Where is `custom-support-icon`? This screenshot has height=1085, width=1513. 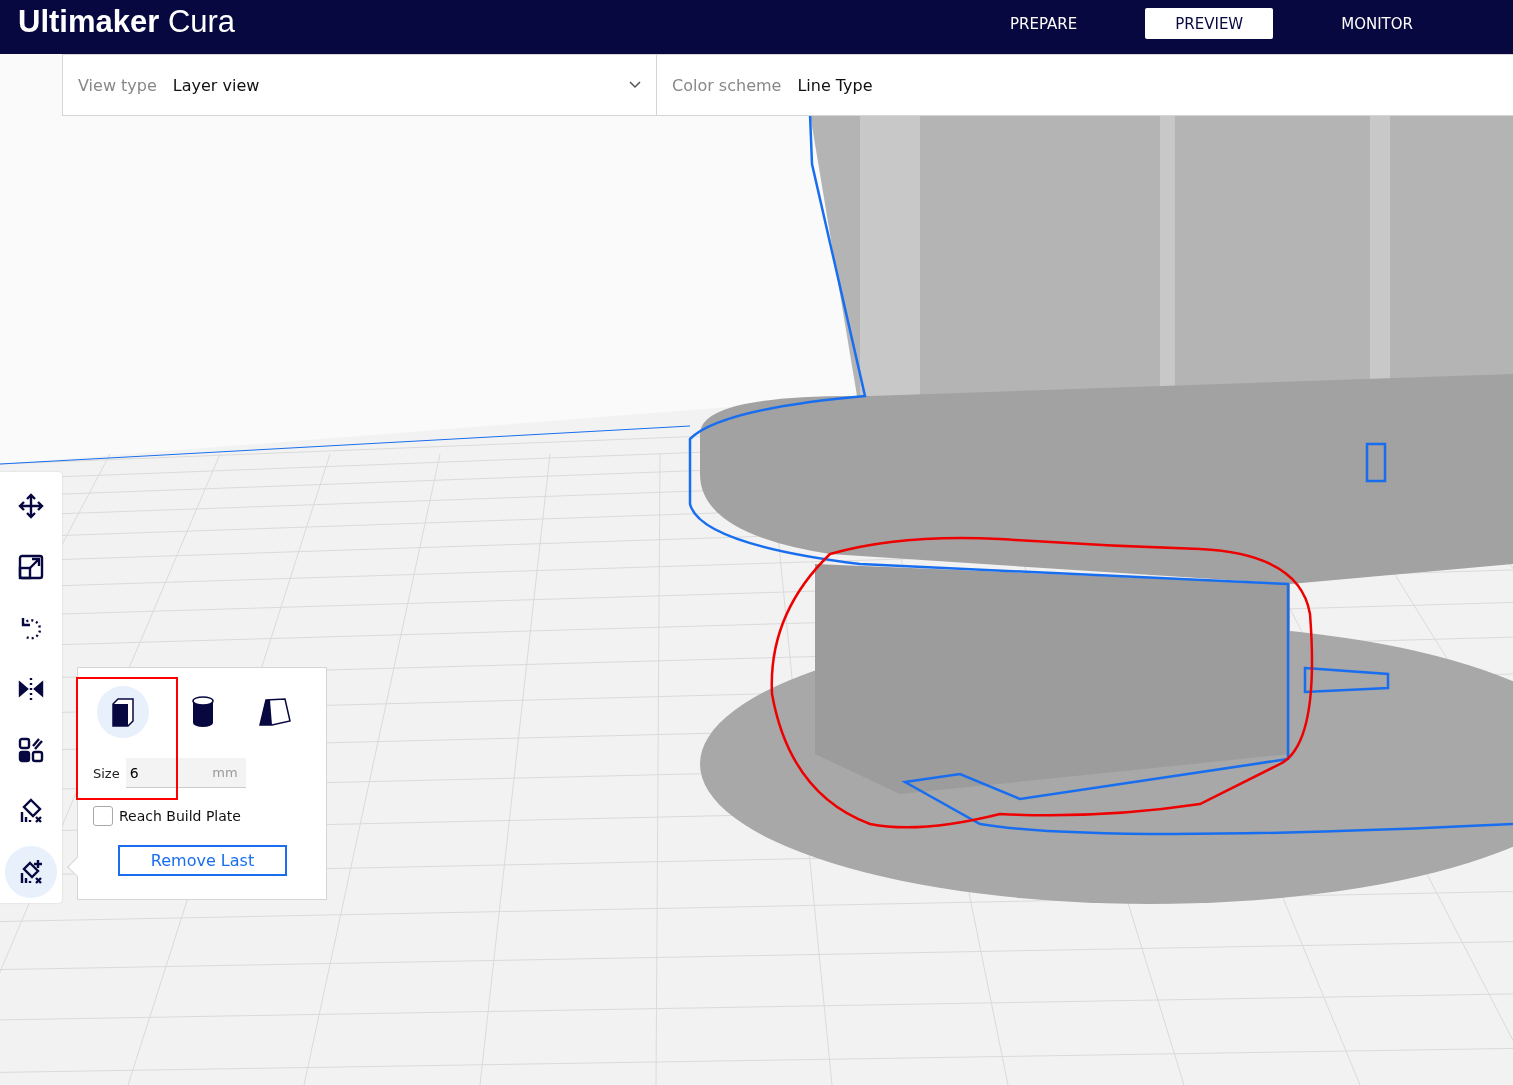
custom-support-icon is located at coordinates (31, 871).